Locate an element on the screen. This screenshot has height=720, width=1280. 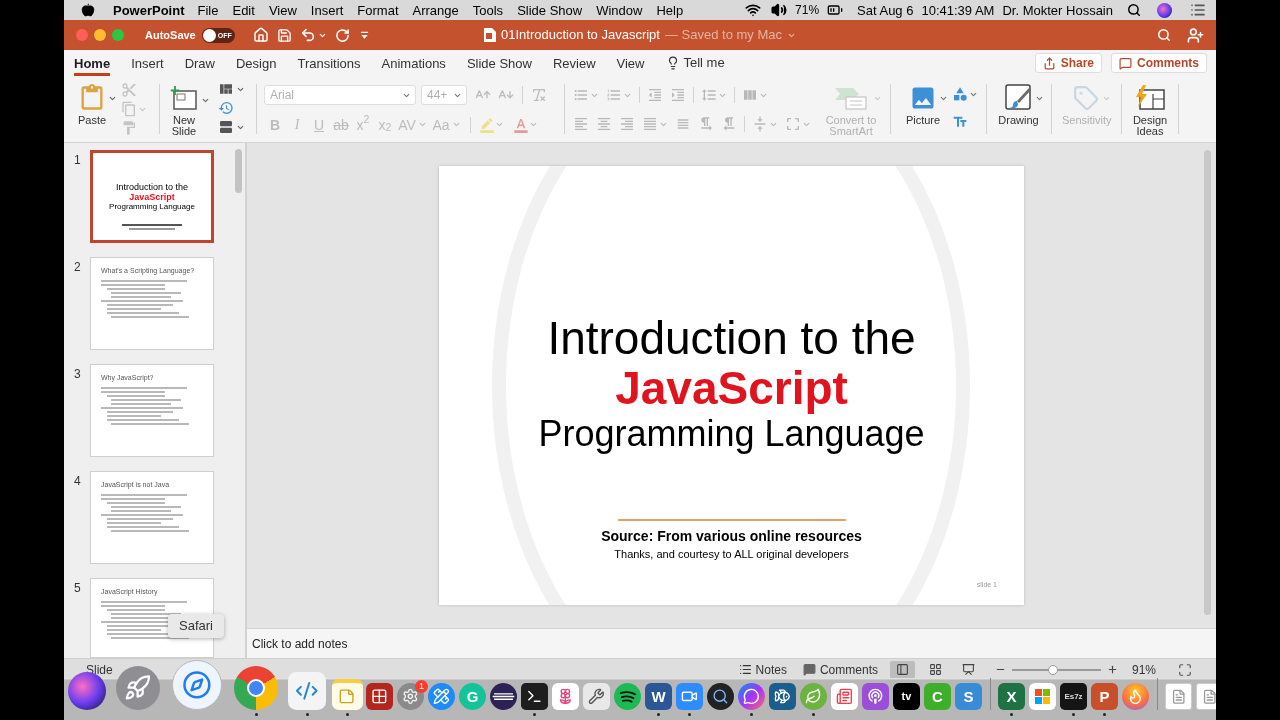
slide-title-emphasis: JavaScript is located at coordinates (731, 388).